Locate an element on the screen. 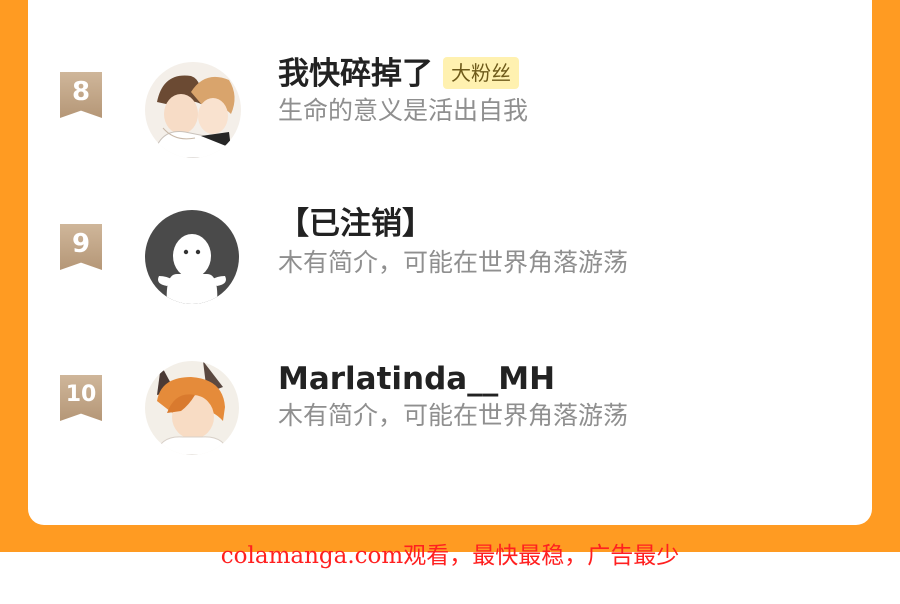  fan-name: 我快碎掉了 大粉丝 is located at coordinates (398, 74).